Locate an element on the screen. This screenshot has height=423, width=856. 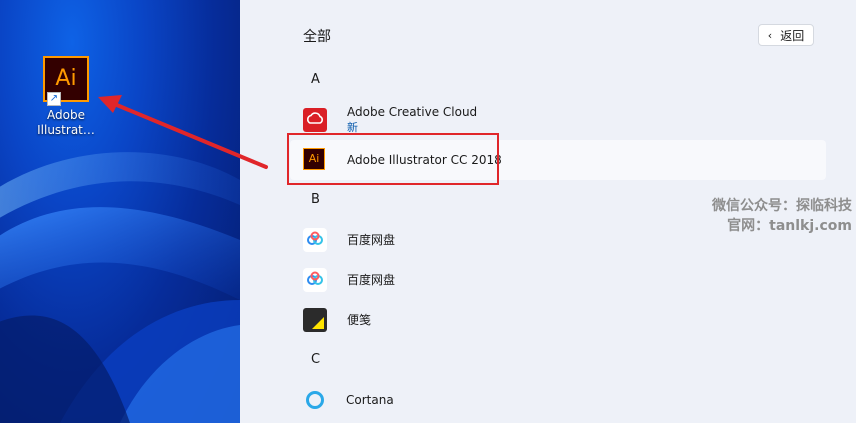
back-button-label: 返回 is located at coordinates (792, 35).